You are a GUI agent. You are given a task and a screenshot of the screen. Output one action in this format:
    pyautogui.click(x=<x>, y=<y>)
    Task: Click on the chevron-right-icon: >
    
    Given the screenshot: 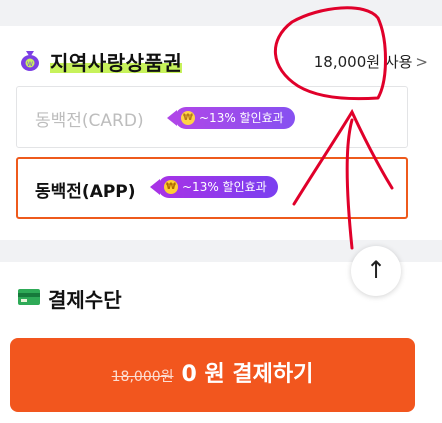 What is the action you would take?
    pyautogui.click(x=421, y=62)
    